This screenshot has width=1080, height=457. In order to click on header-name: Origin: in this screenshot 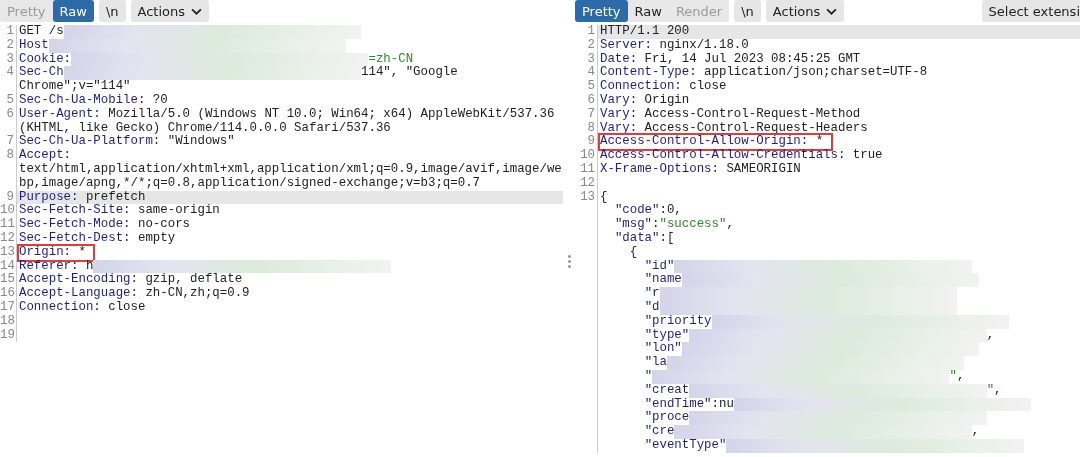, I will do `click(45, 251)`.